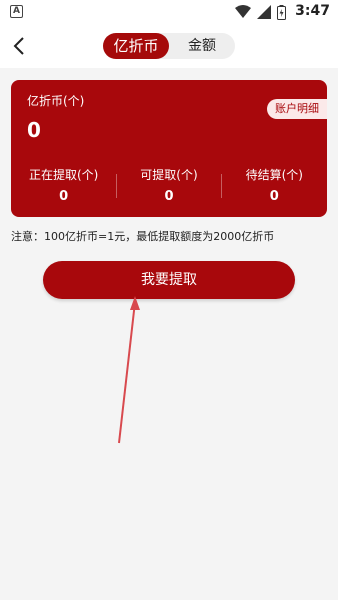 Image resolution: width=338 pixels, height=600 pixels. I want to click on account-detail-button: 账户明细, so click(297, 109).